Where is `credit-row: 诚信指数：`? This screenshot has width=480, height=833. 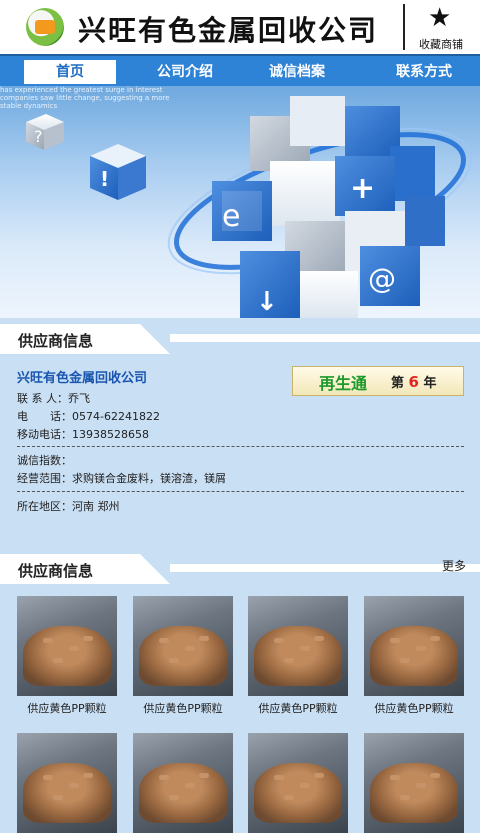
credit-row: 诚信指数： is located at coordinates (44, 460).